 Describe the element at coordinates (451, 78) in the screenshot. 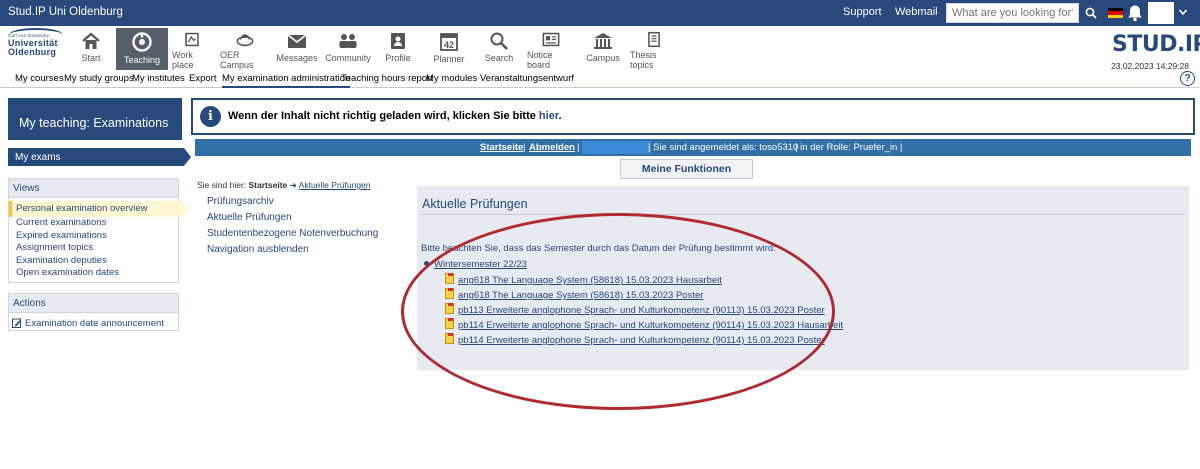

I see `subnav-my-modules: My modules` at that location.